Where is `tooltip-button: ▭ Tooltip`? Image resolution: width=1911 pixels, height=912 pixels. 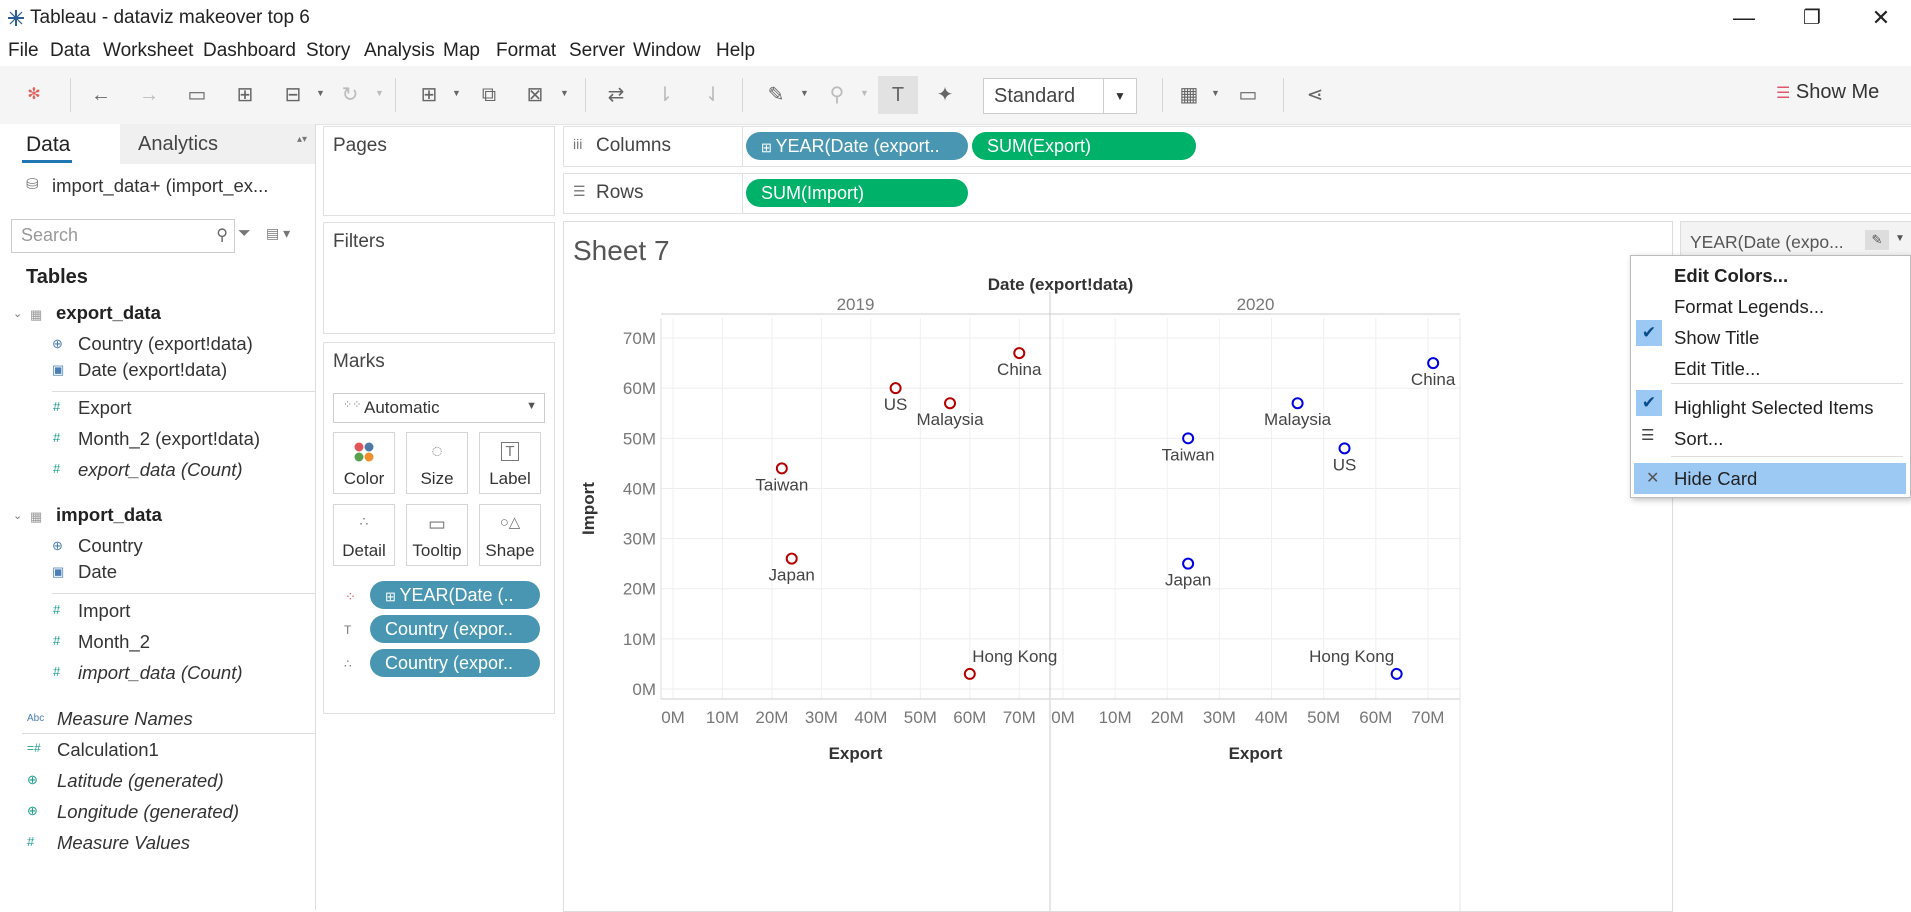 tooltip-button: ▭ Tooltip is located at coordinates (437, 535).